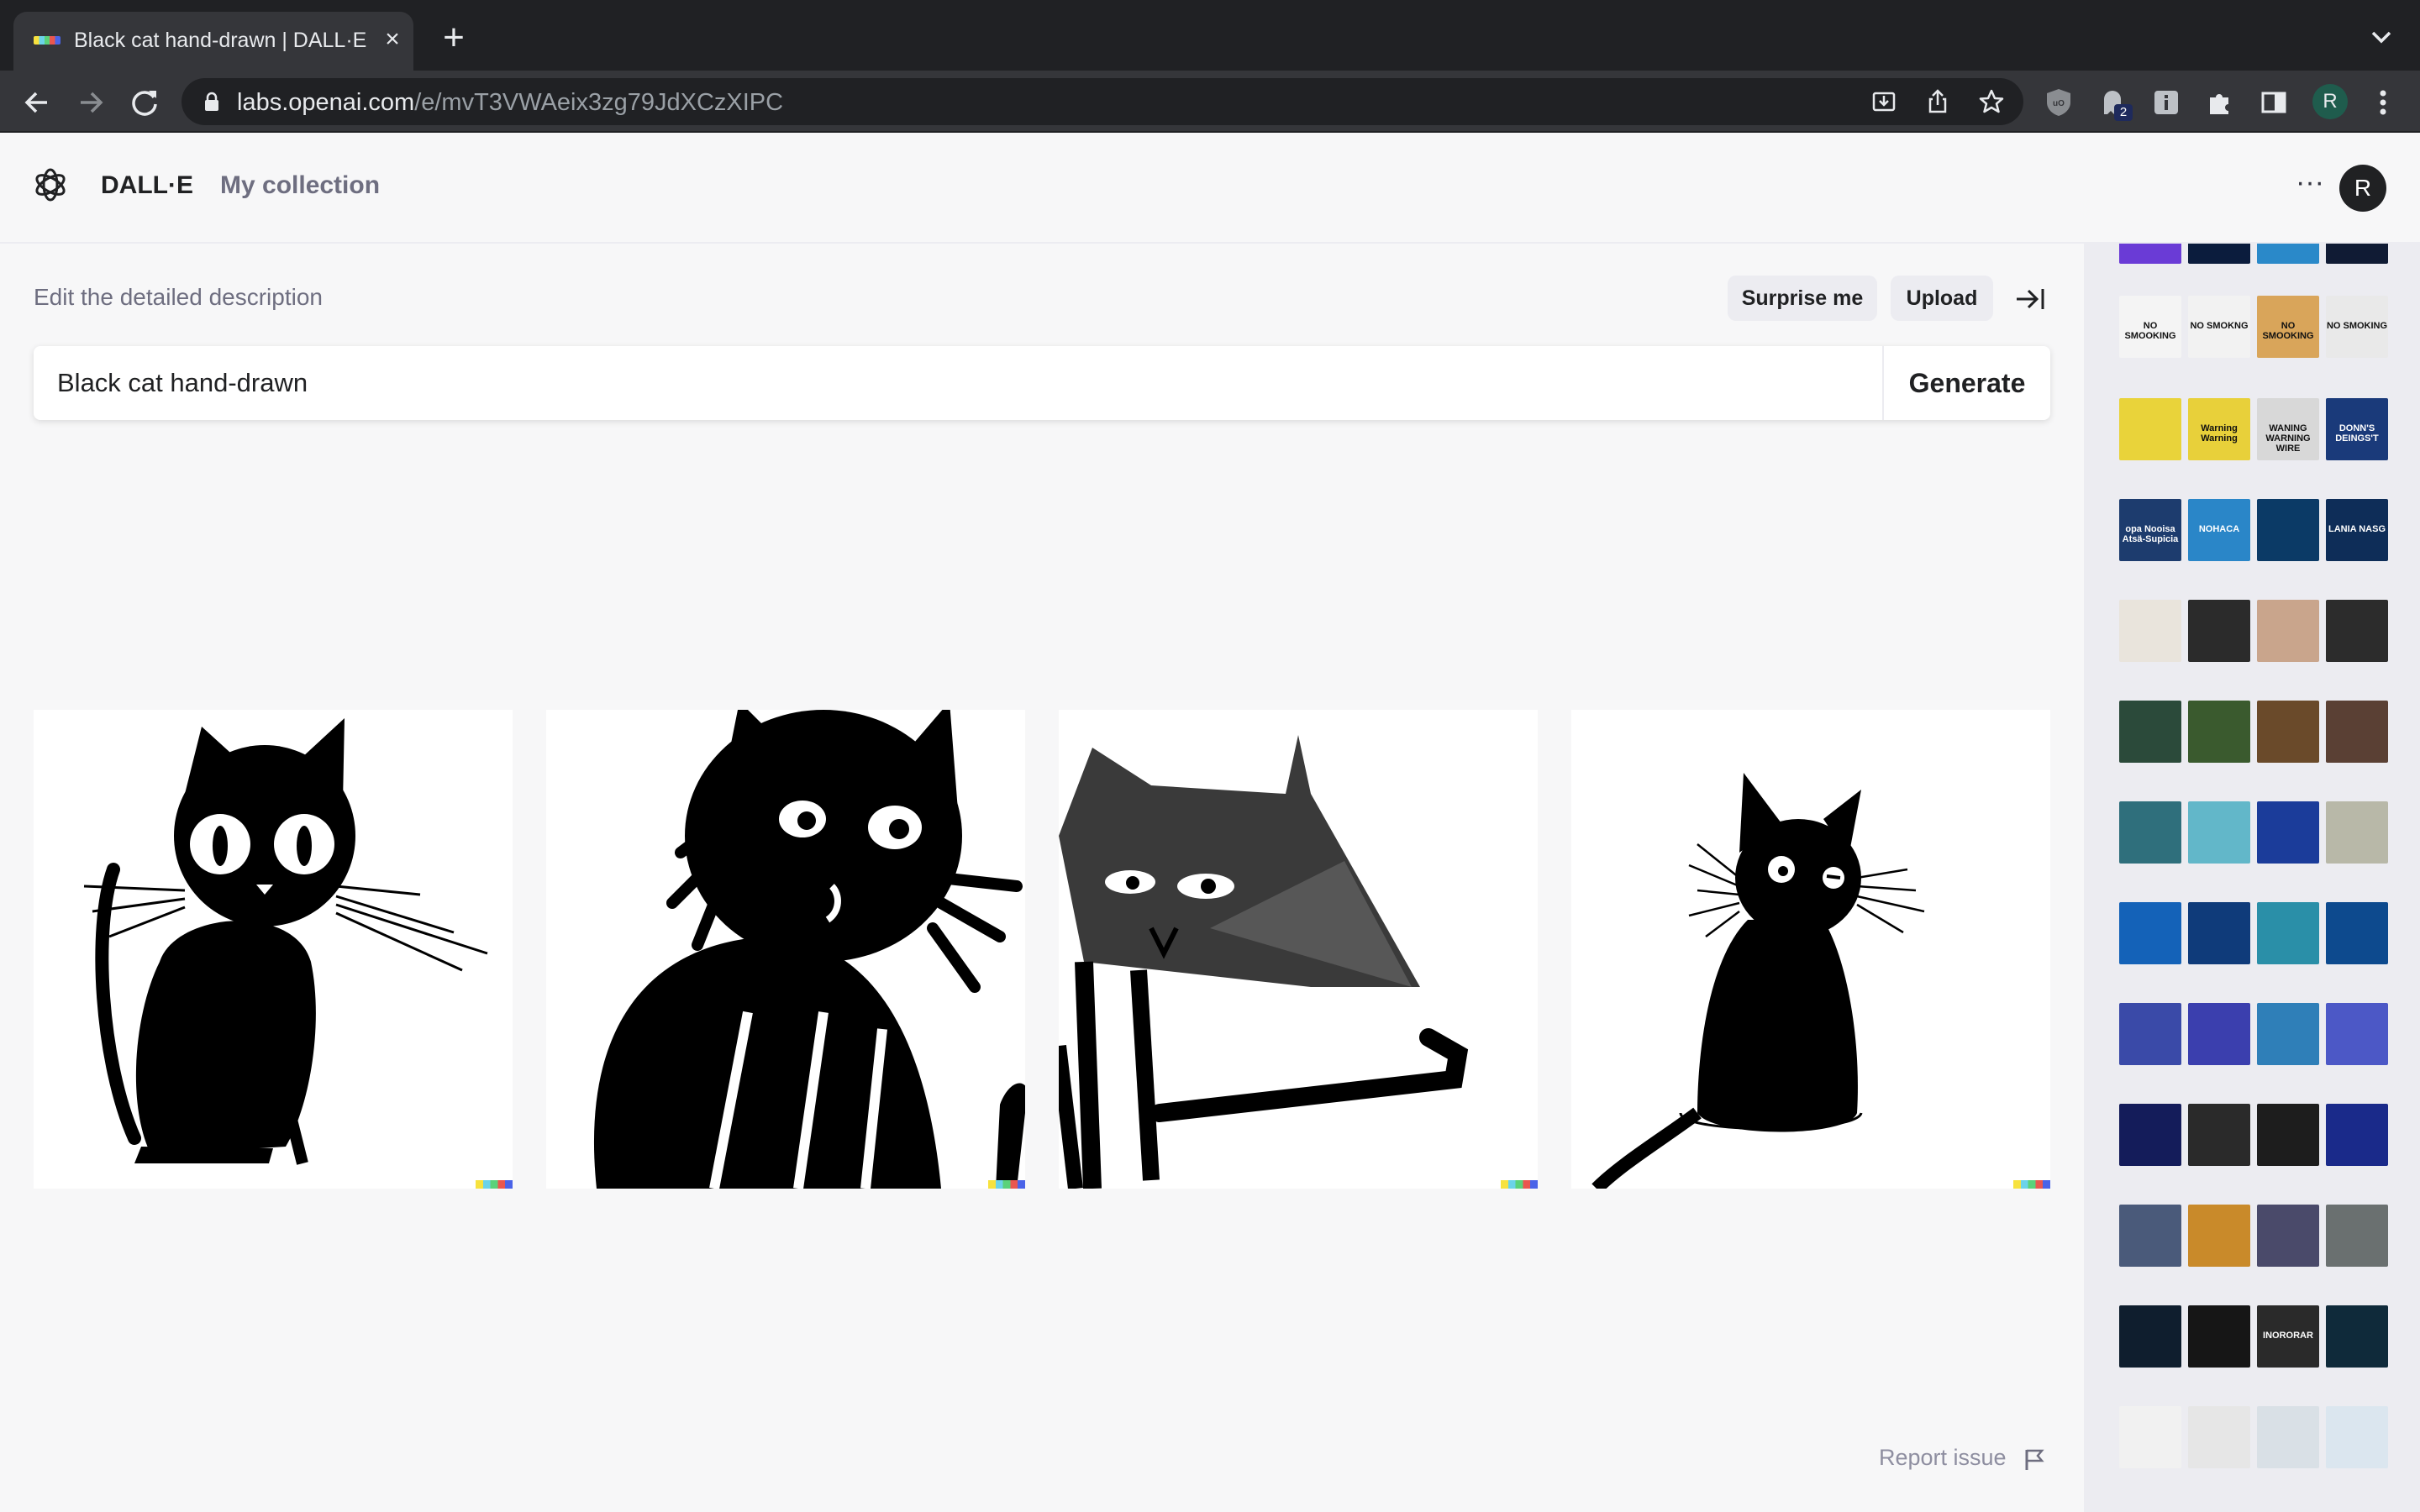 Image resolution: width=2420 pixels, height=1512 pixels. Describe the element at coordinates (51, 184) in the screenshot. I see `openai-logo-icon` at that location.